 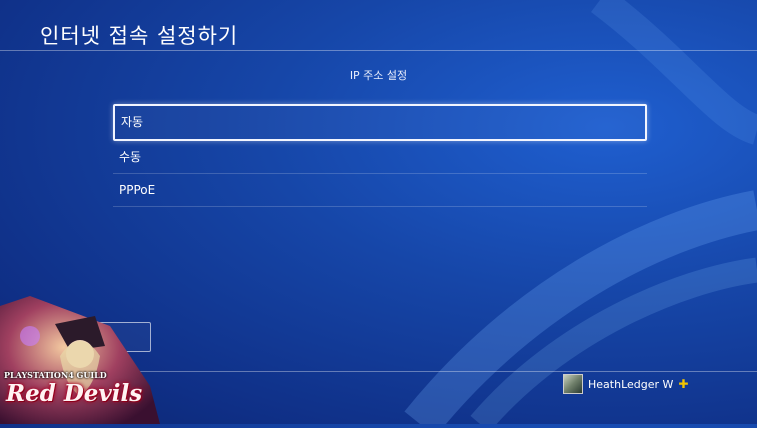 I want to click on menu-item-label: 수동, so click(x=130, y=157).